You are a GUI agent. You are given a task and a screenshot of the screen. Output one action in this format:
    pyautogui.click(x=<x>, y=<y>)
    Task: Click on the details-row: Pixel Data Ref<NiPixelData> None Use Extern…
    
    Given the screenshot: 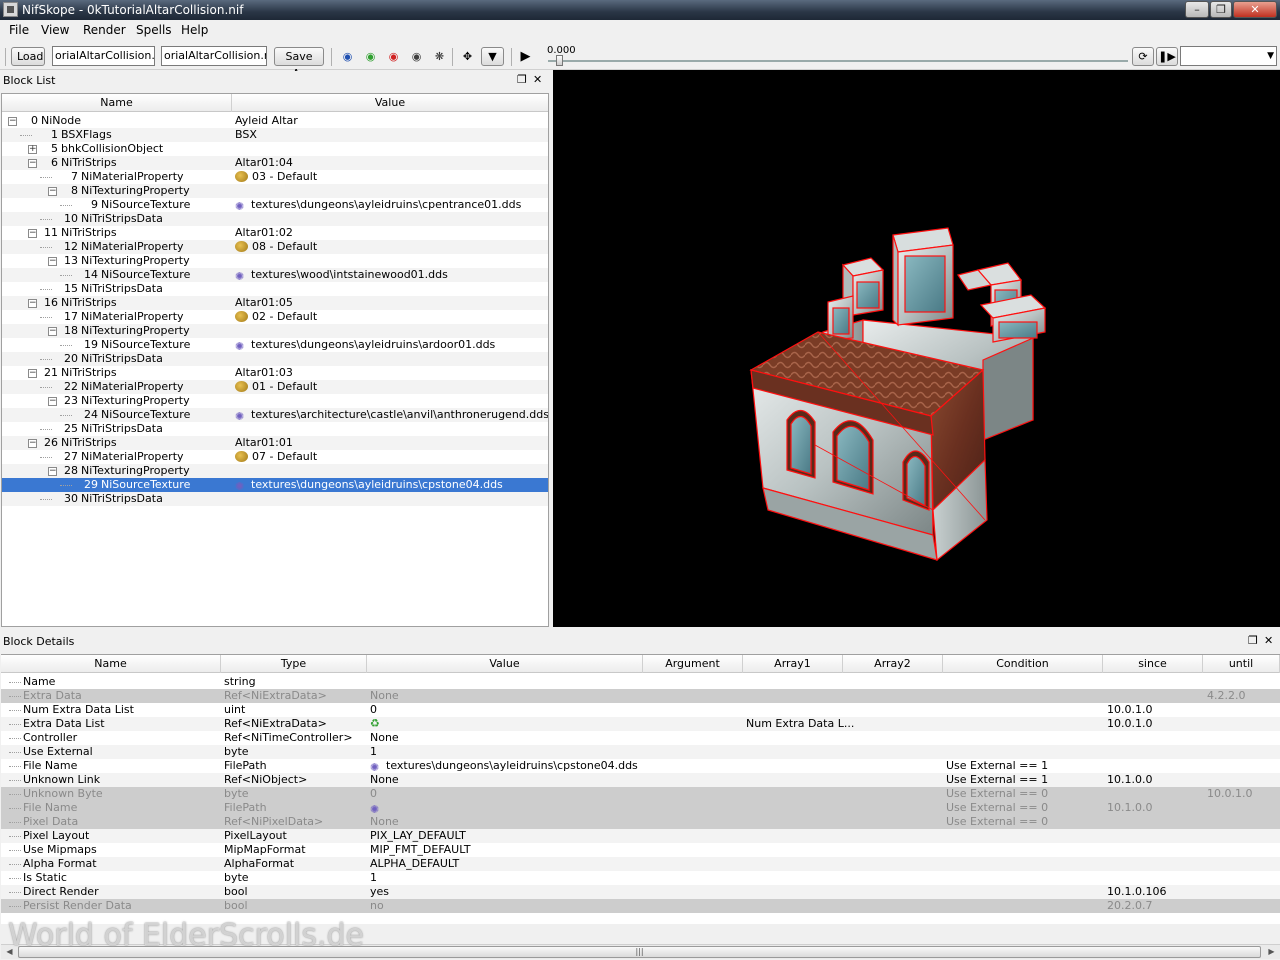 What is the action you would take?
    pyautogui.click(x=640, y=822)
    